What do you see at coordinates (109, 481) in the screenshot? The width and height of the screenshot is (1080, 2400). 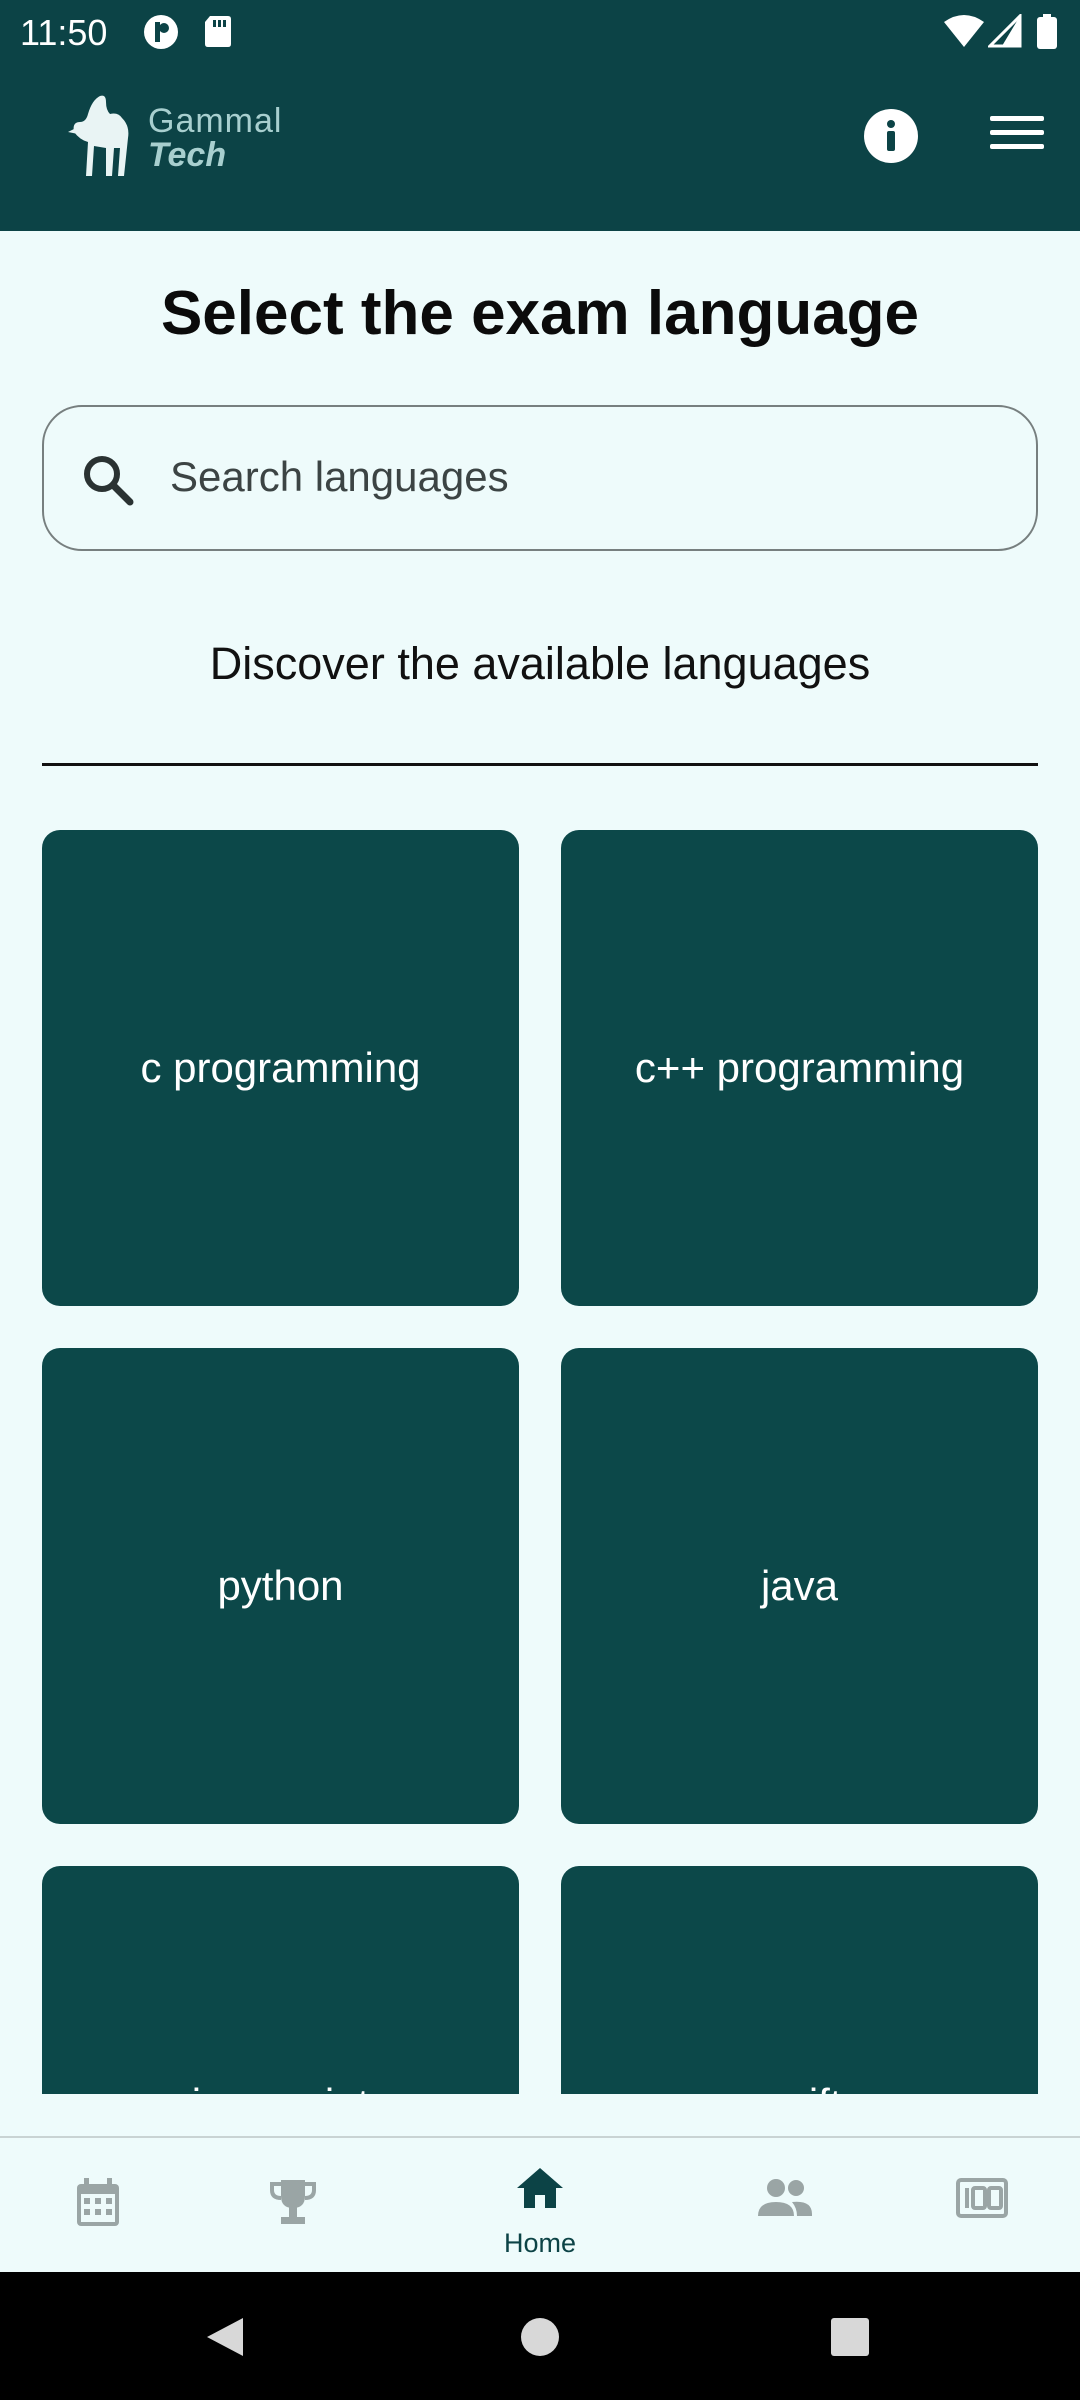 I see `search-icon` at bounding box center [109, 481].